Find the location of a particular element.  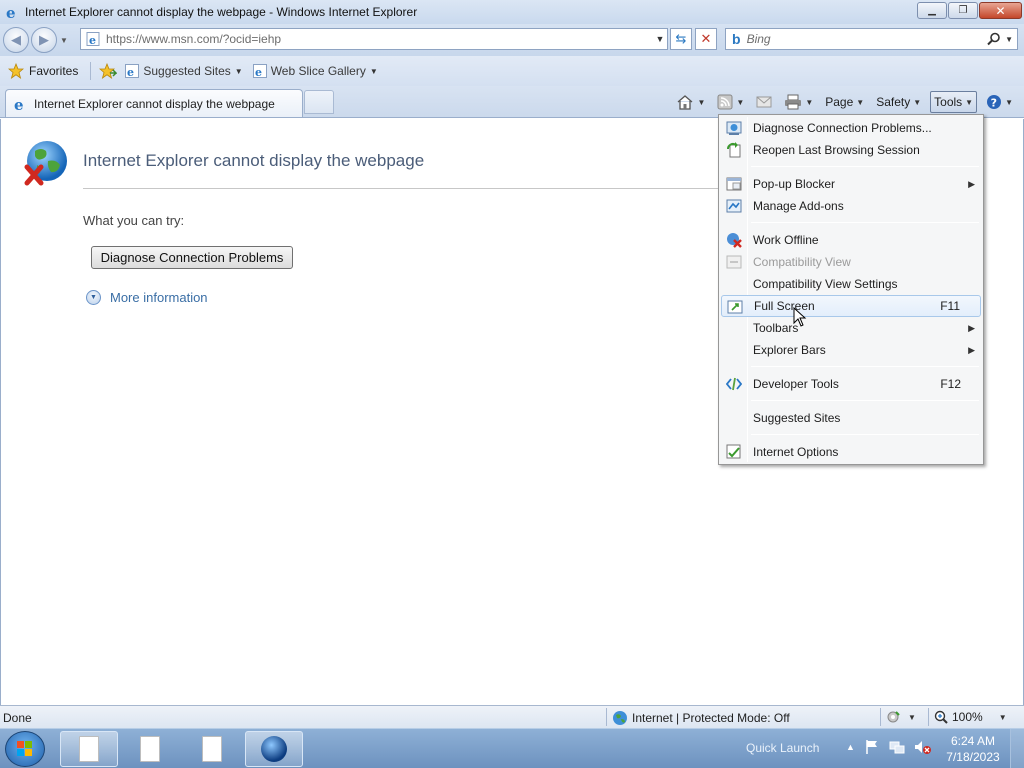

back-button: ◀ is located at coordinates (16, 40).